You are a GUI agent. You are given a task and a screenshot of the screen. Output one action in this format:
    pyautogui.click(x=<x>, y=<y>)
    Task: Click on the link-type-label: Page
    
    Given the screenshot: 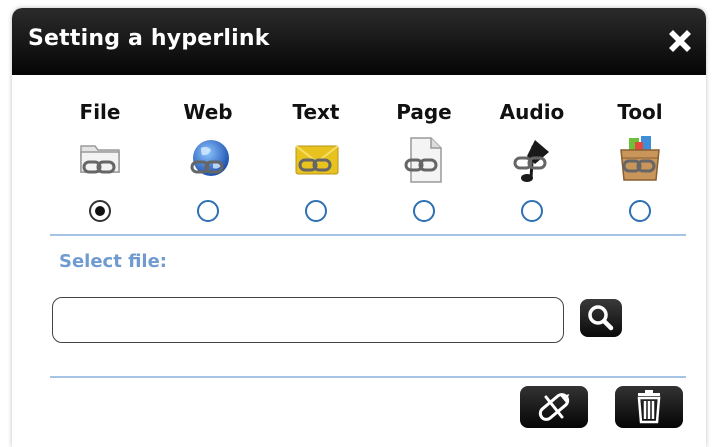 What is the action you would take?
    pyautogui.click(x=424, y=112)
    